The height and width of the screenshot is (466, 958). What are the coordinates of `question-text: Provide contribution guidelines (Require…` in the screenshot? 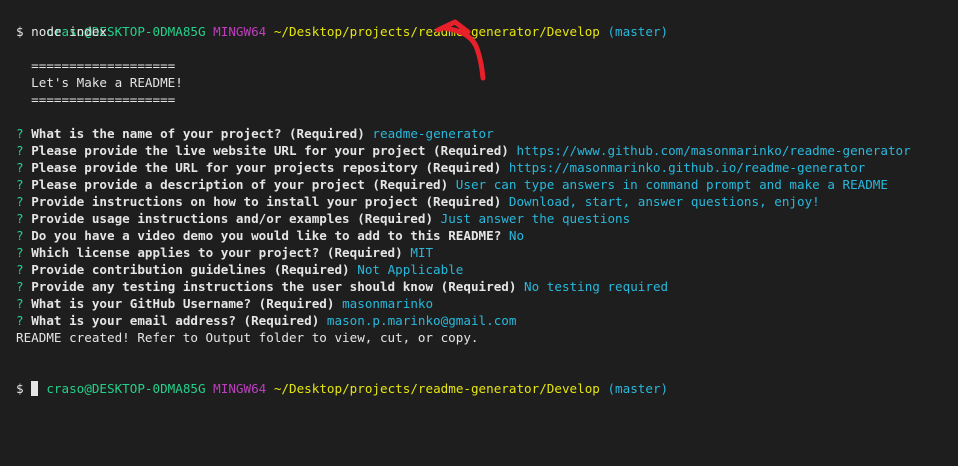 It's located at (190, 269).